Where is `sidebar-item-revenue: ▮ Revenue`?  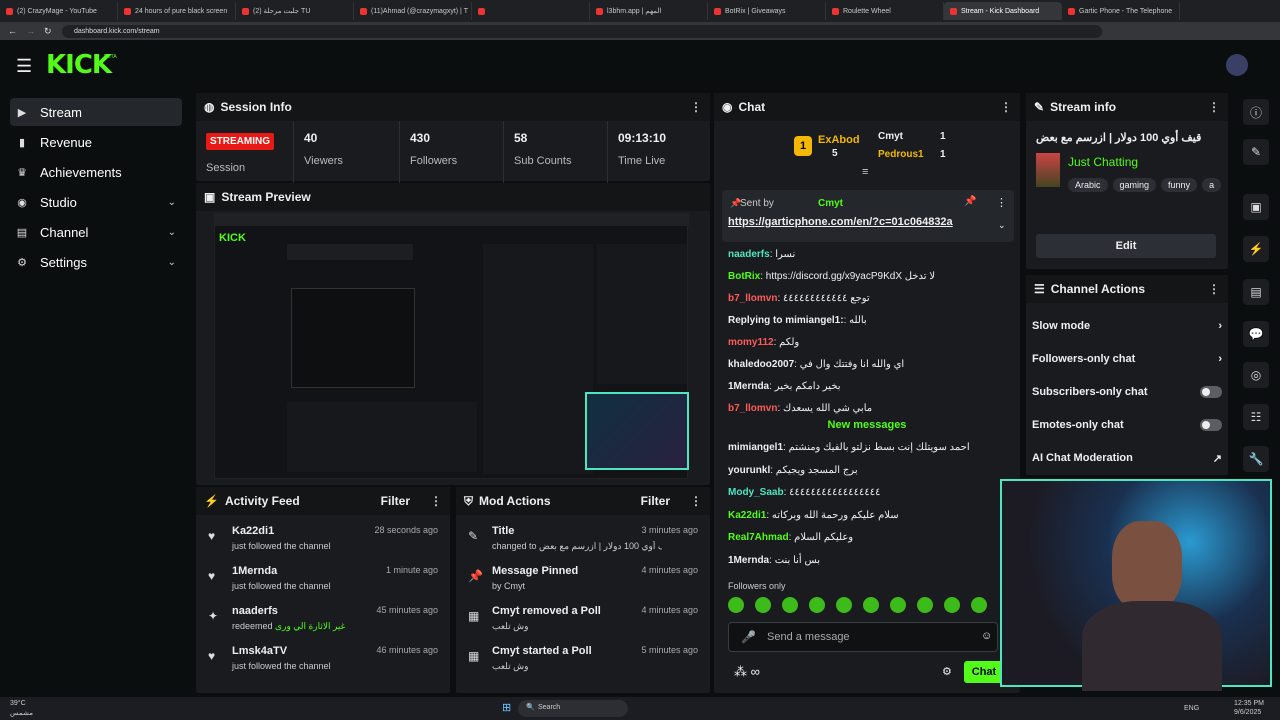
sidebar-item-revenue: ▮ Revenue is located at coordinates (96, 142).